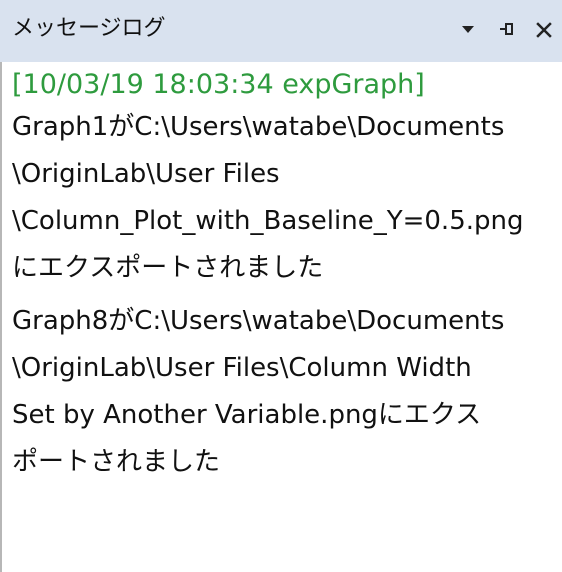 This screenshot has width=562, height=572. What do you see at coordinates (268, 221) in the screenshot?
I see `log-message-1-line-3: \Column_Plot_with_Baseline_Y=0.5.png` at bounding box center [268, 221].